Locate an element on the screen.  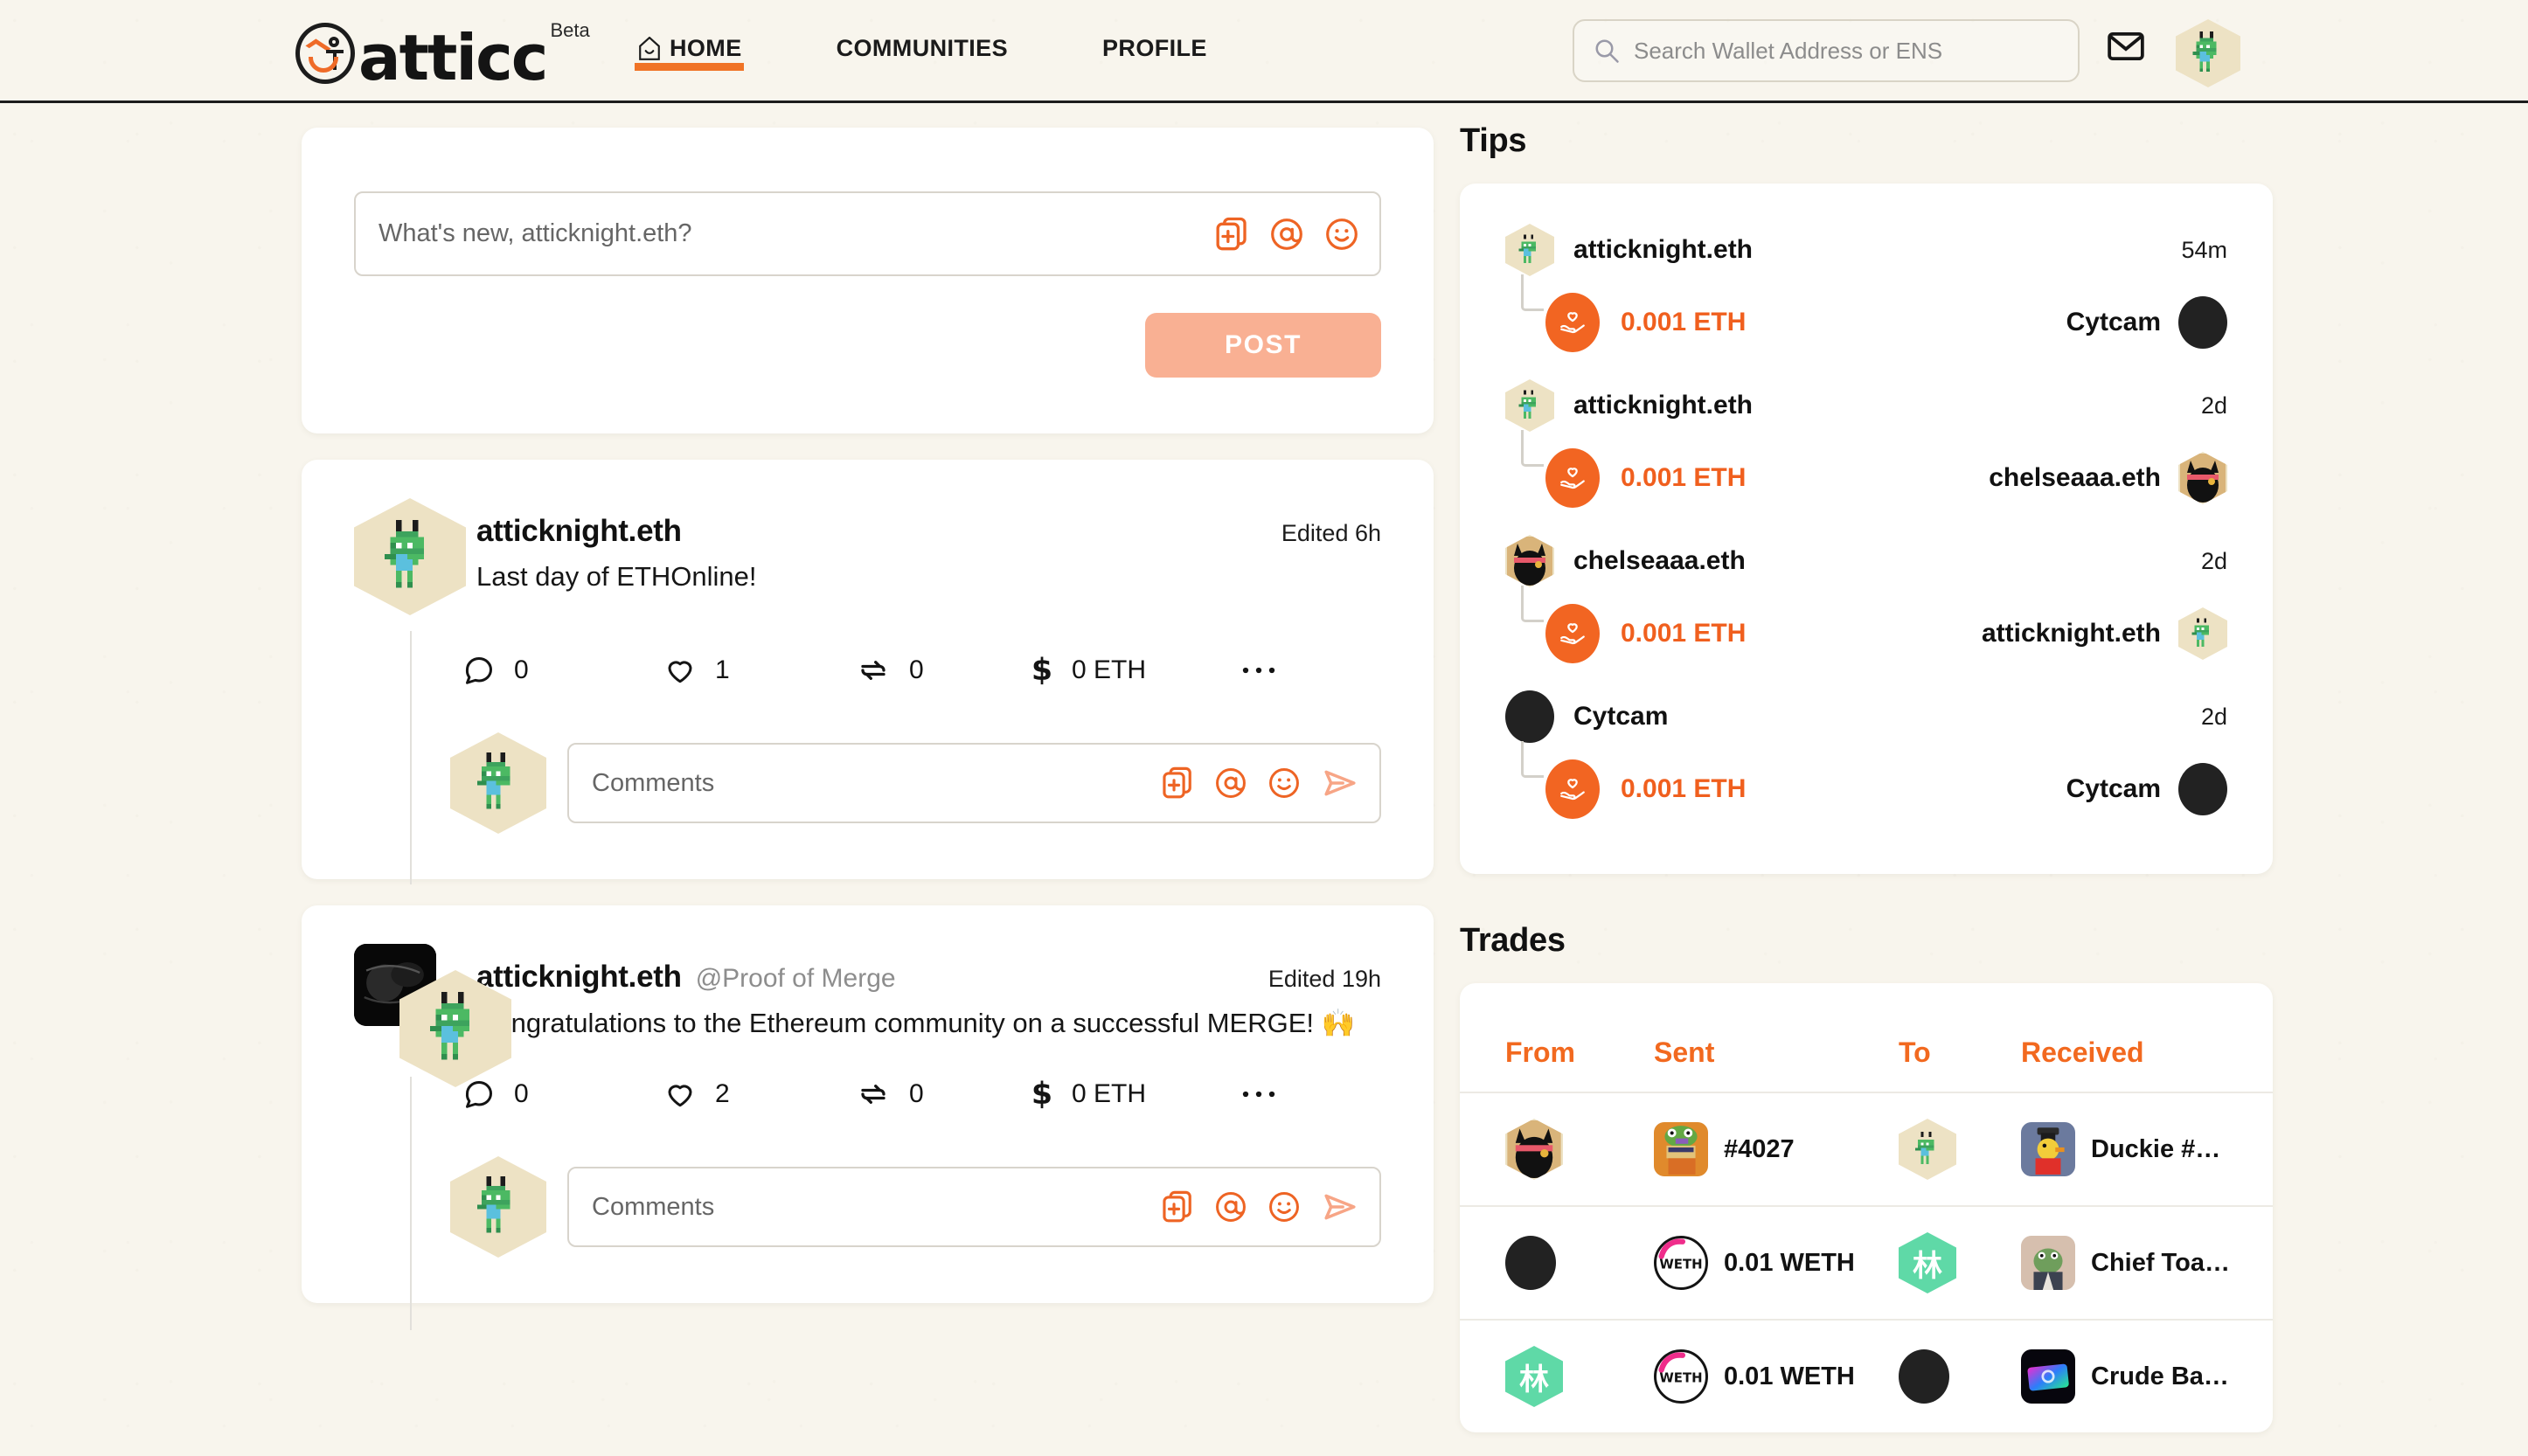
nav-item-profile: PROFILE is located at coordinates (1155, 50).